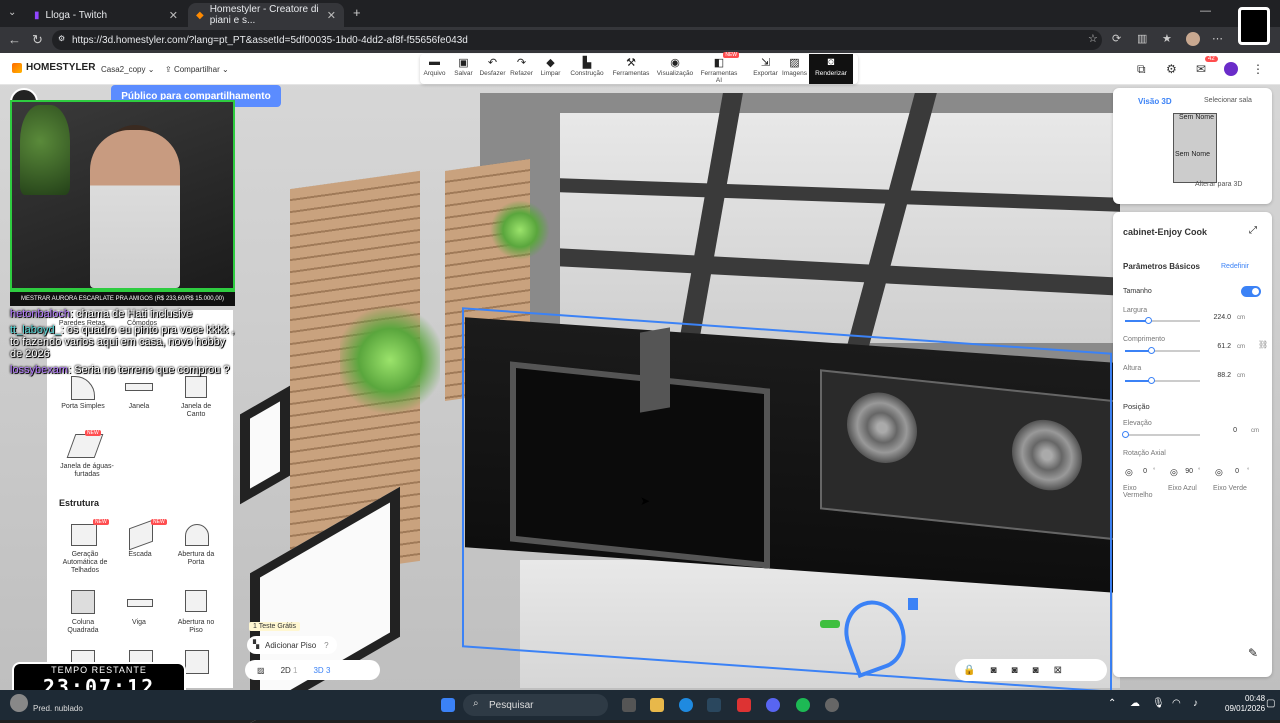  What do you see at coordinates (714, 705) in the screenshot?
I see `steam-icon` at bounding box center [714, 705].